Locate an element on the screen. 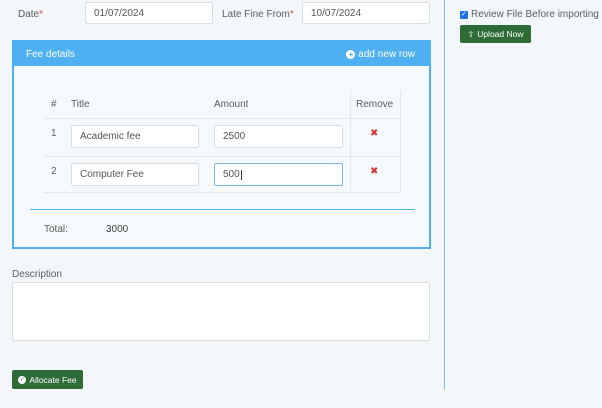  date-value: 01/07/2024 is located at coordinates (119, 13).